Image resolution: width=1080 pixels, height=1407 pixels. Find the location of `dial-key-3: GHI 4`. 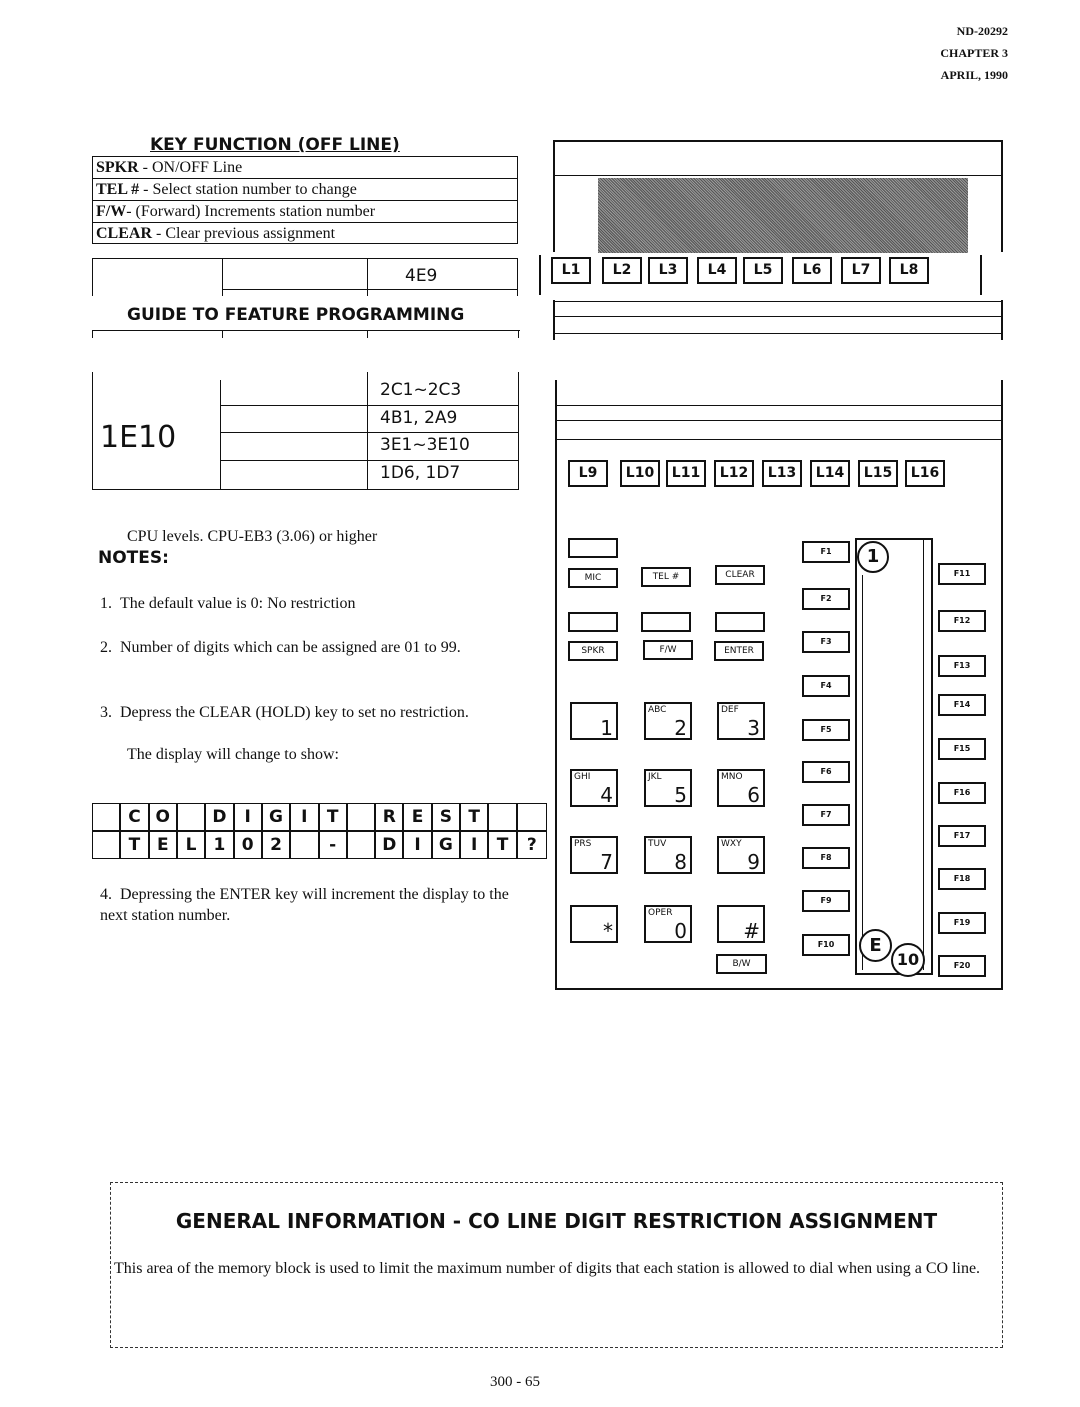

dial-key-3: GHI 4 is located at coordinates (594, 788).